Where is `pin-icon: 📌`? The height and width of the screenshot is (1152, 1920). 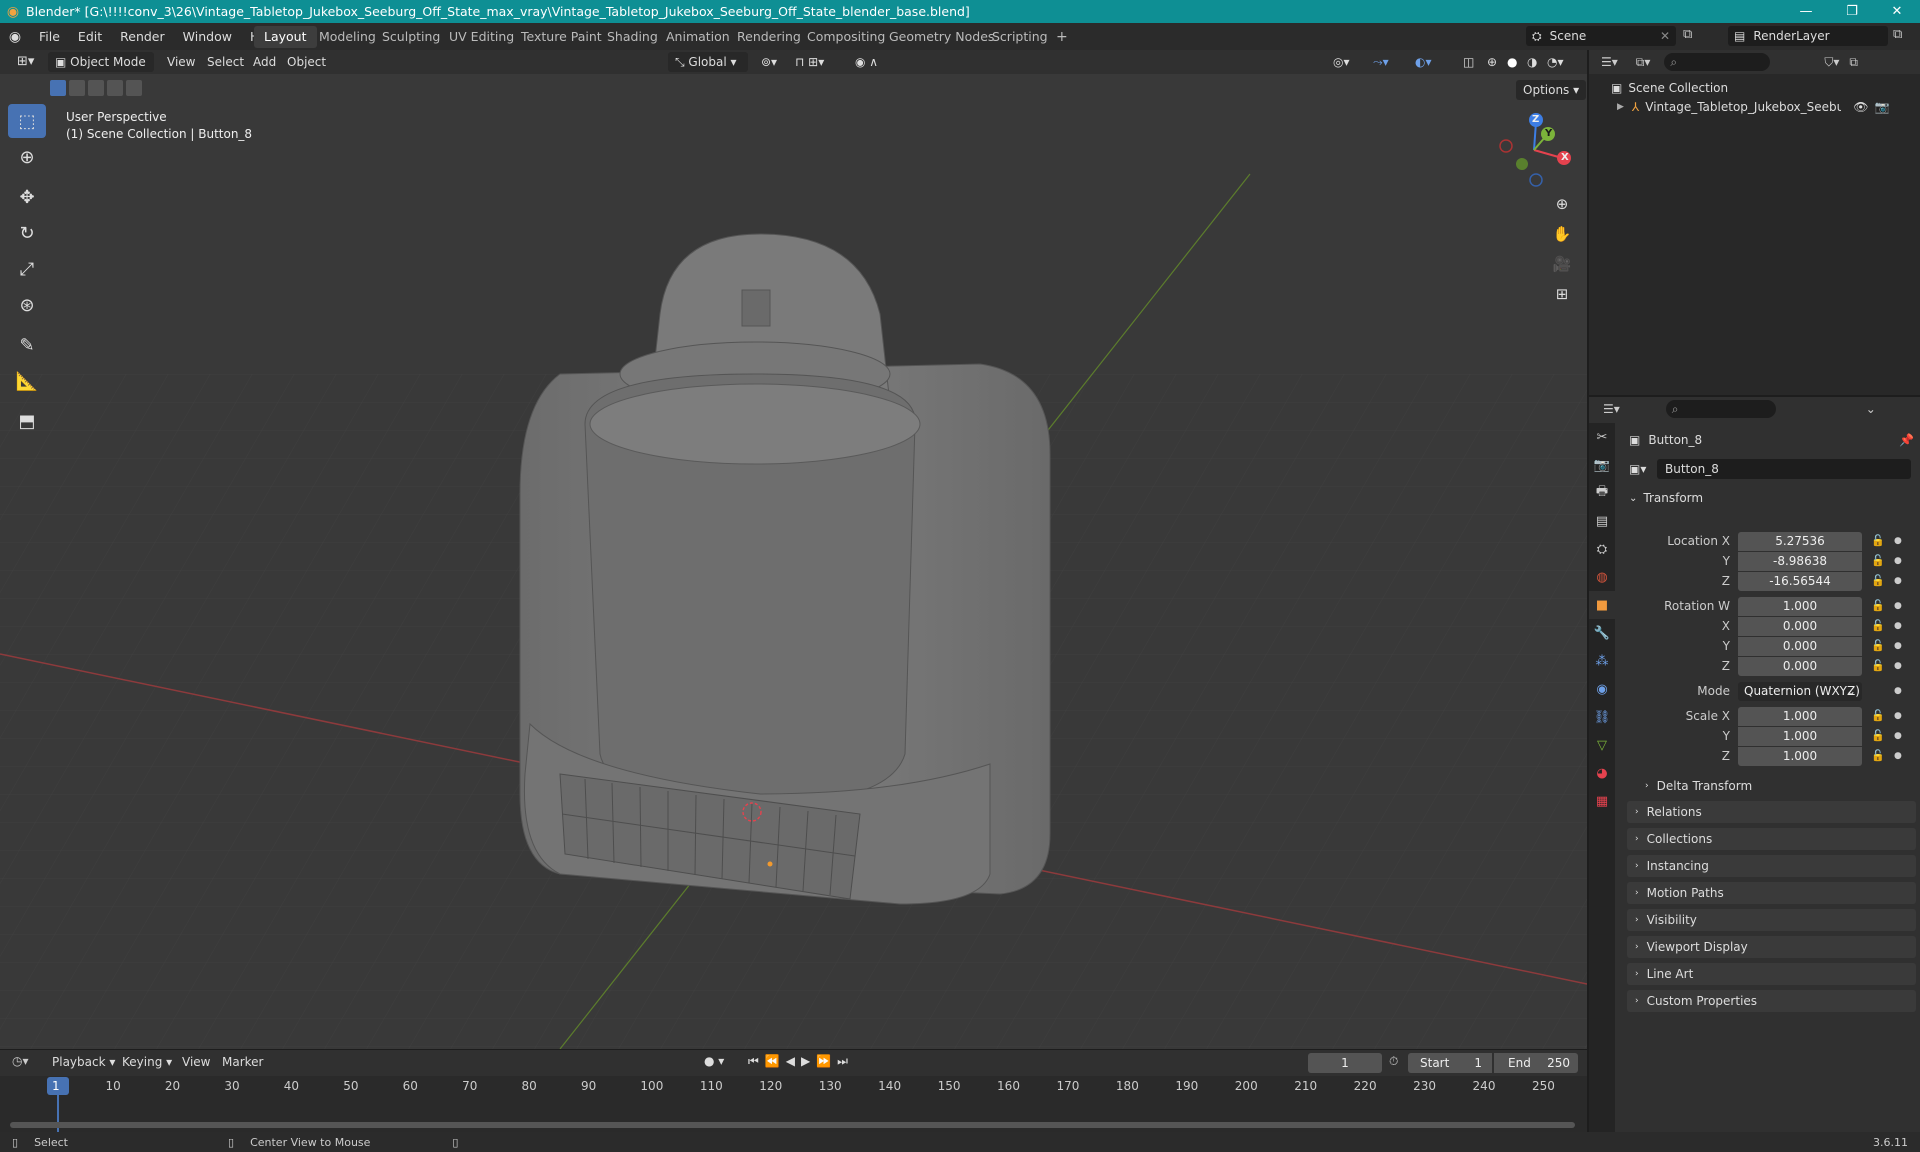 pin-icon: 📌 is located at coordinates (1906, 440).